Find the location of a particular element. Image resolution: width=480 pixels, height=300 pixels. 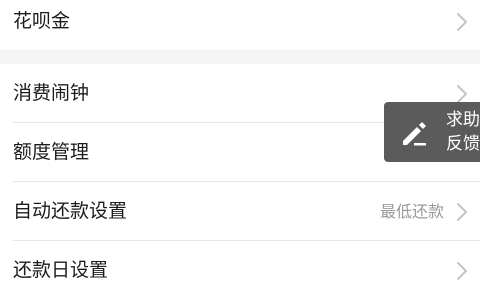

help-label-line2: 反馈 is located at coordinates (463, 144).